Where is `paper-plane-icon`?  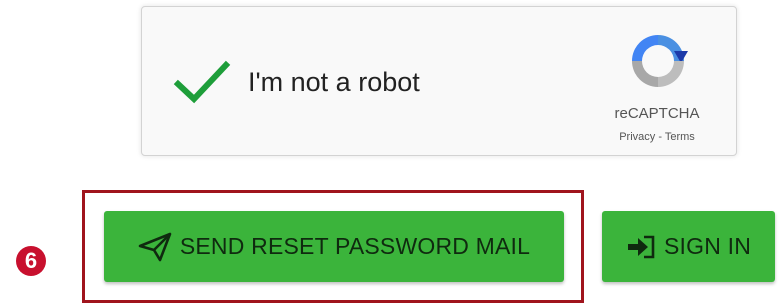 paper-plane-icon is located at coordinates (155, 247).